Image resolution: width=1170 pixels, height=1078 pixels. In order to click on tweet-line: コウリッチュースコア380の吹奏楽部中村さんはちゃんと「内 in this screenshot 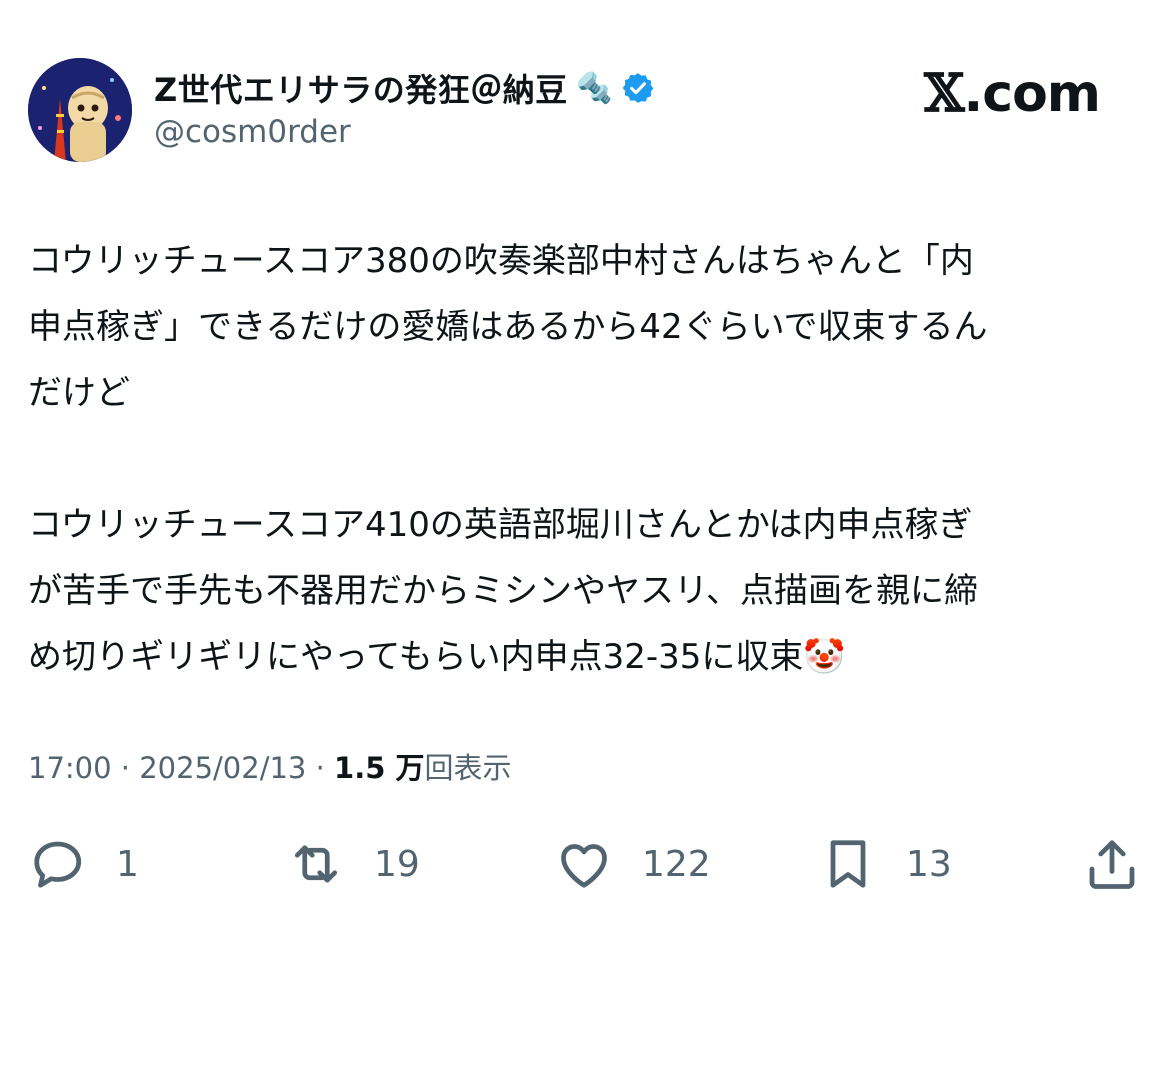, I will do `click(501, 261)`.